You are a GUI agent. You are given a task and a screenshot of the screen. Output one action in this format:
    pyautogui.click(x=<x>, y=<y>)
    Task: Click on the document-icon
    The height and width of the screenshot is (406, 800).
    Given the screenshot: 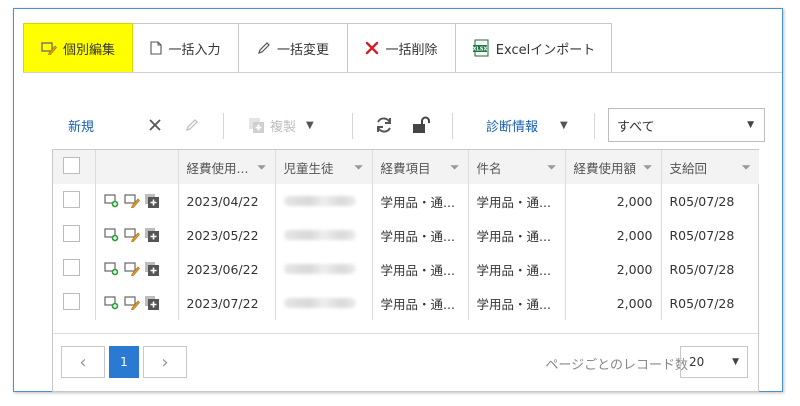 What is the action you would take?
    pyautogui.click(x=156, y=48)
    